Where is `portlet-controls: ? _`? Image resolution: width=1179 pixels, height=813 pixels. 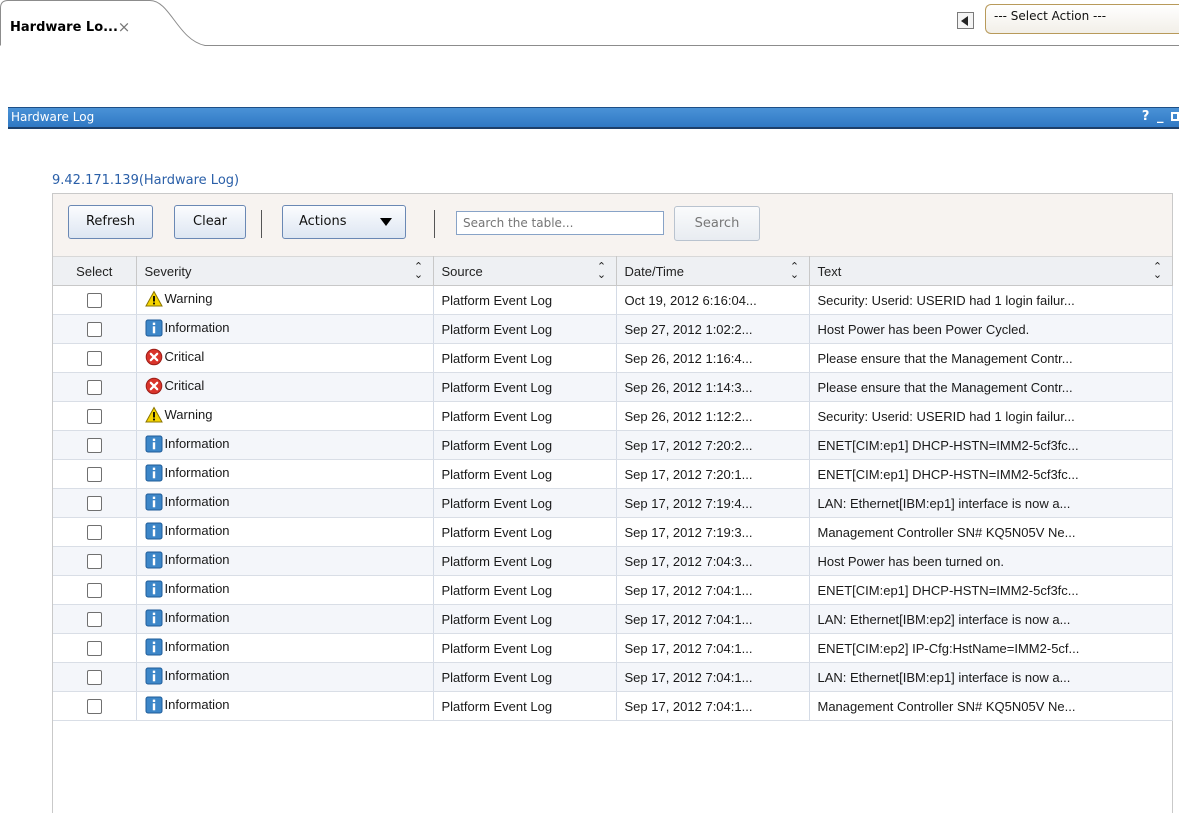 portlet-controls: ? _ is located at coordinates (1159, 116).